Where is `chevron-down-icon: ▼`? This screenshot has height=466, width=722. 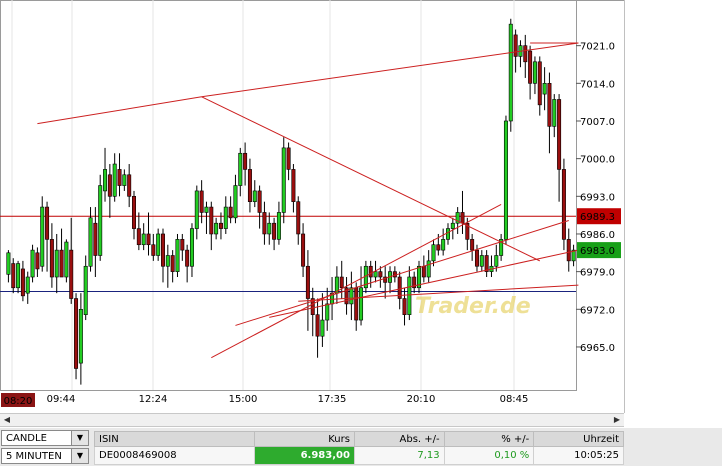 chevron-down-icon: ▼ is located at coordinates (79, 438).